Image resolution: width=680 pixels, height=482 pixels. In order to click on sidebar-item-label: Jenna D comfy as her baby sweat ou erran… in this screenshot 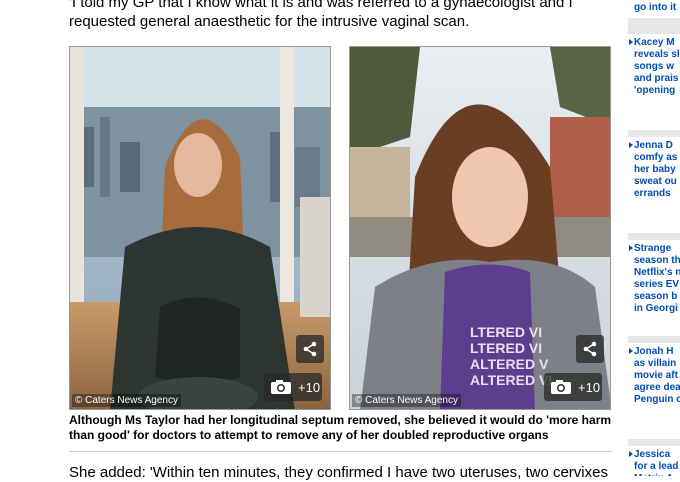, I will do `click(657, 170)`.